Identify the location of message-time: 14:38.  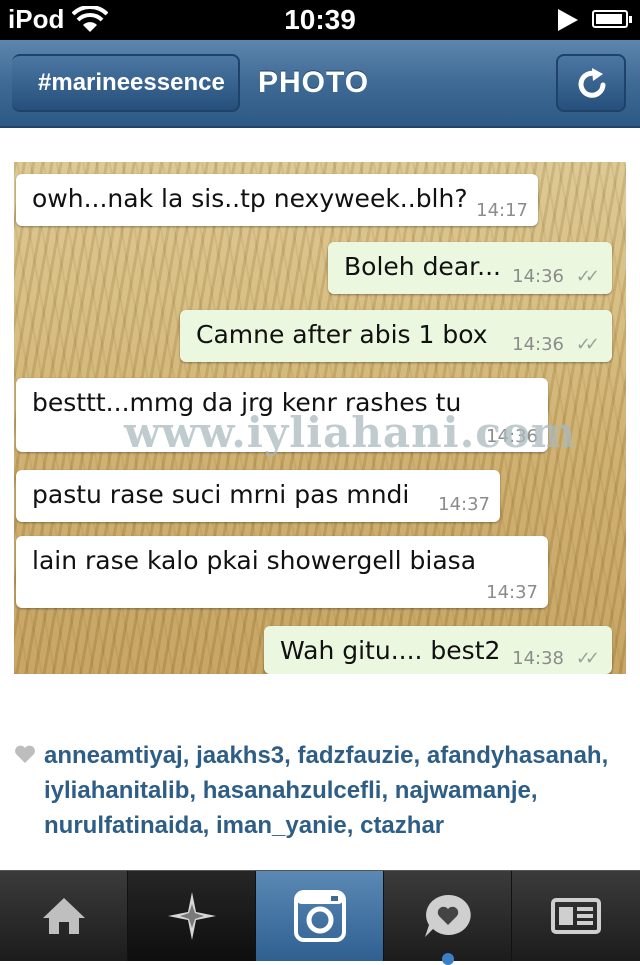
(538, 658).